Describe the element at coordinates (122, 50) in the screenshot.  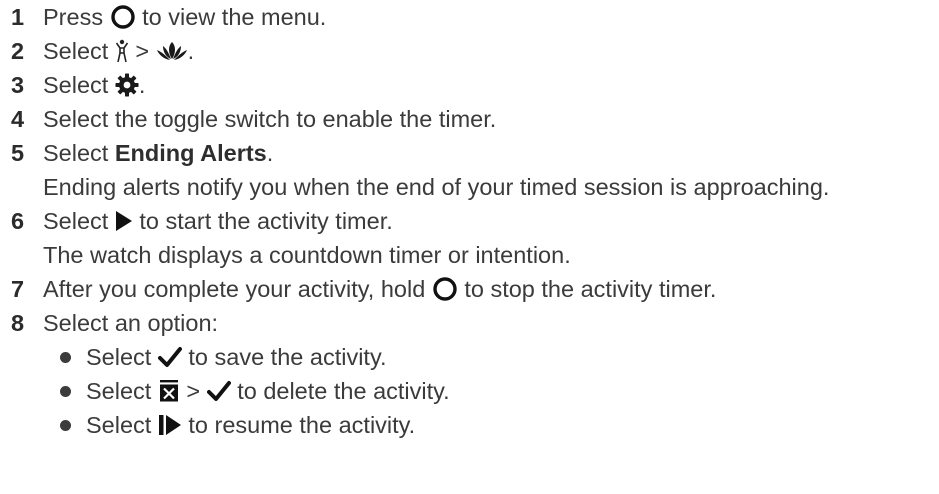
I see `activity-person-icon` at that location.